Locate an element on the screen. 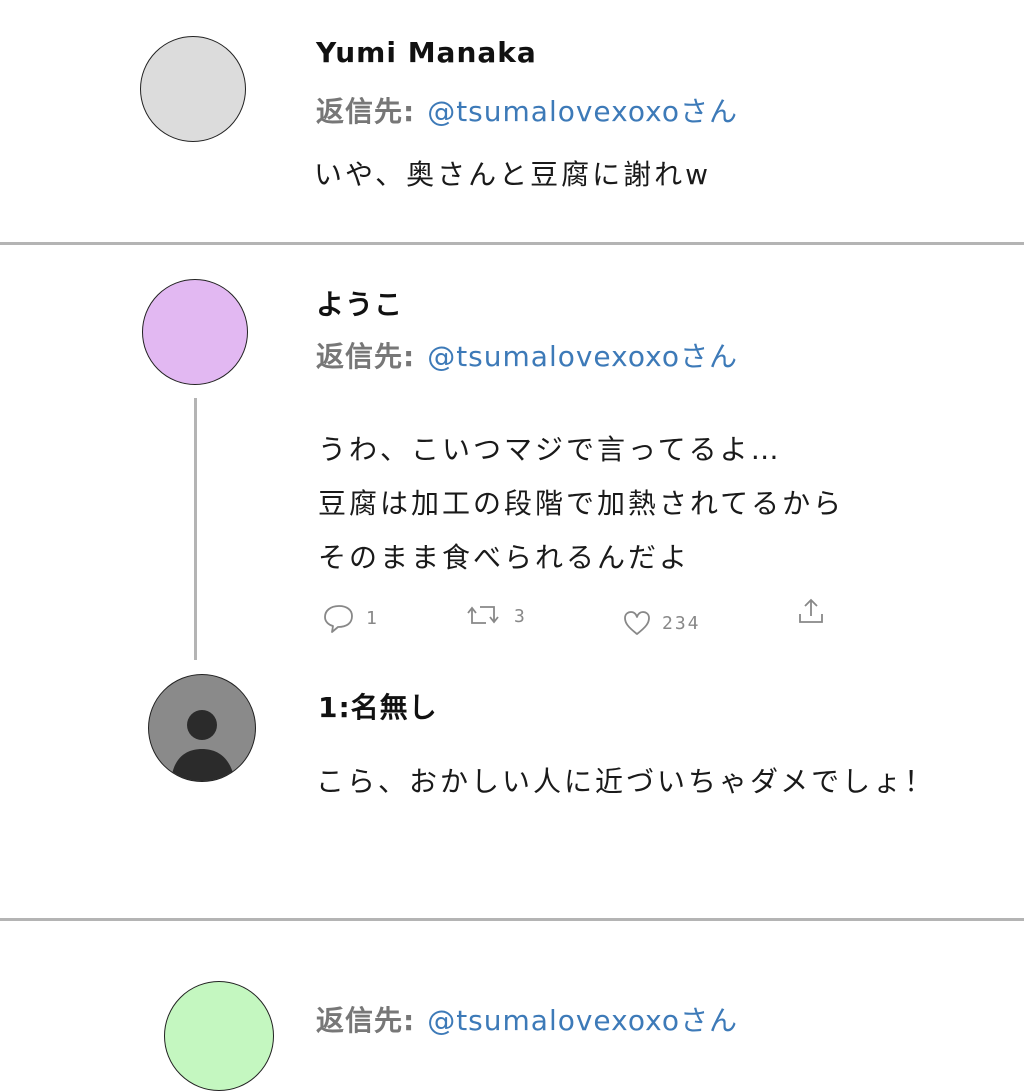 The width and height of the screenshot is (1024, 1091). retweet-icon is located at coordinates (485, 616).